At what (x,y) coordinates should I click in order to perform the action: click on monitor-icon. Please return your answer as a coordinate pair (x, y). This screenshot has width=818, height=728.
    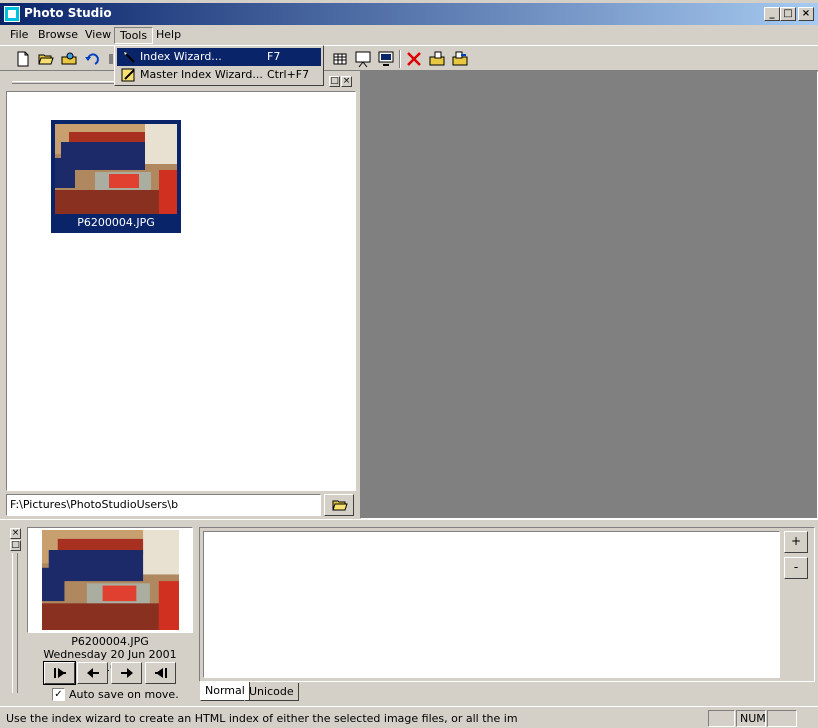
    Looking at the image, I should click on (386, 59).